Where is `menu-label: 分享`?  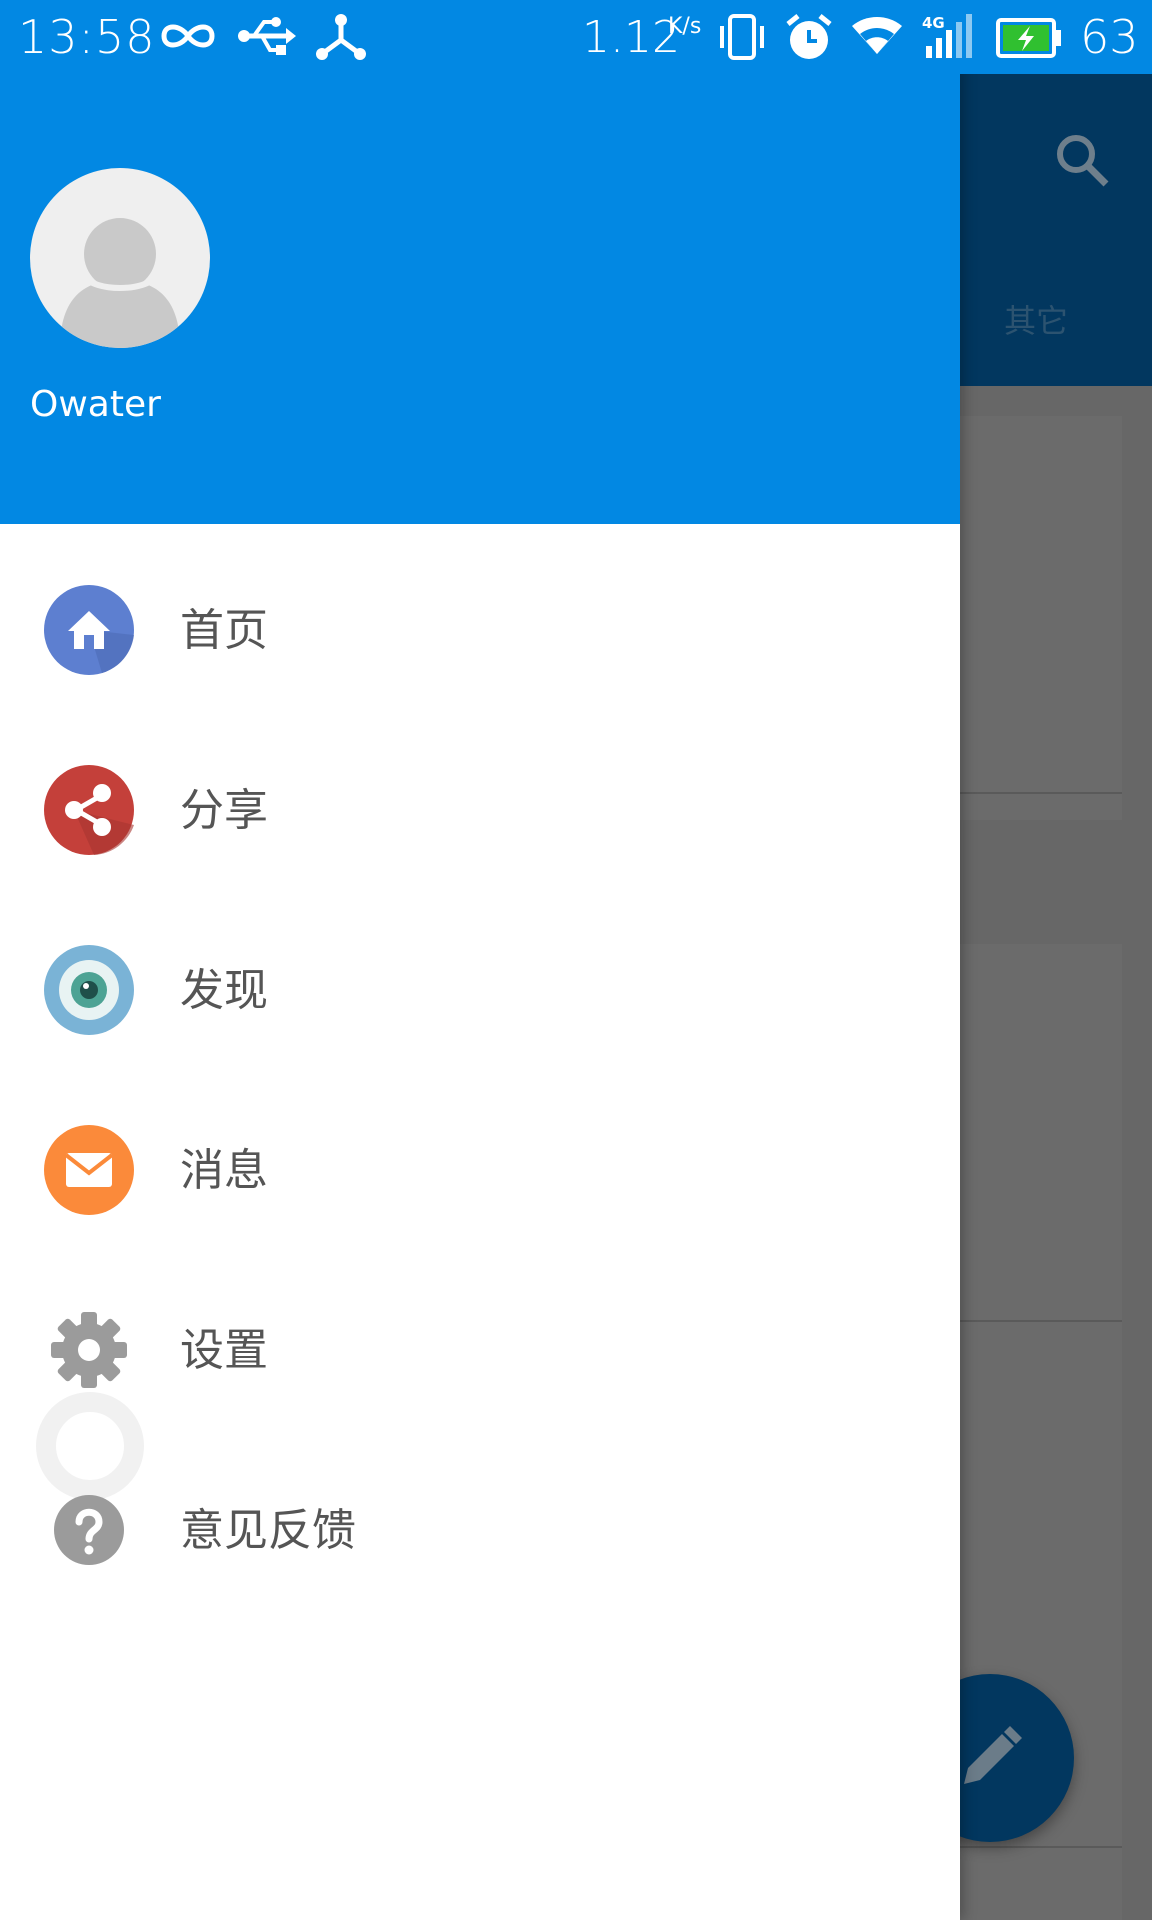 menu-label: 分享 is located at coordinates (224, 810).